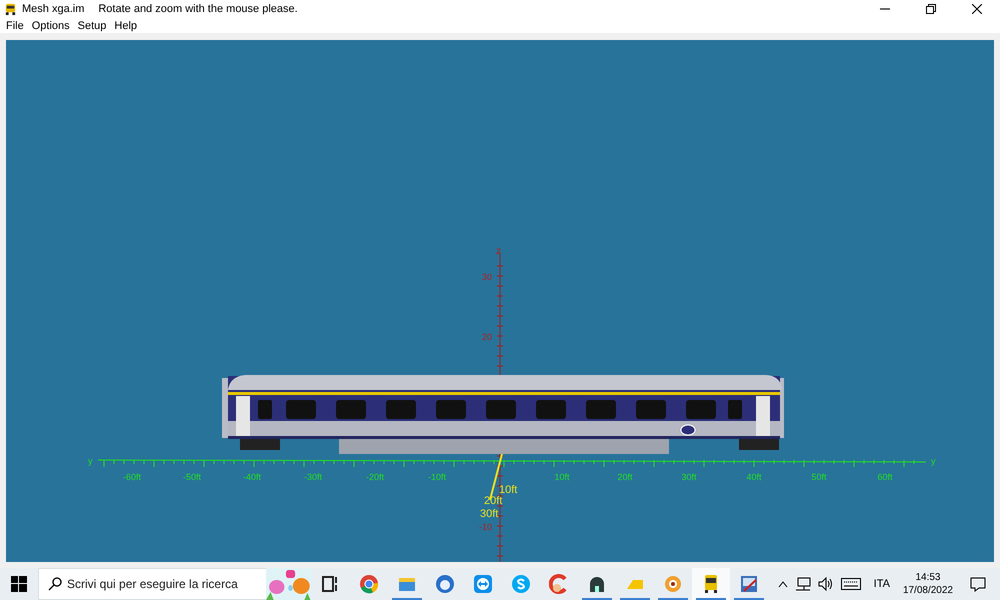 The width and height of the screenshot is (1000, 600). Describe the element at coordinates (977, 9) in the screenshot. I see `close-icon` at that location.